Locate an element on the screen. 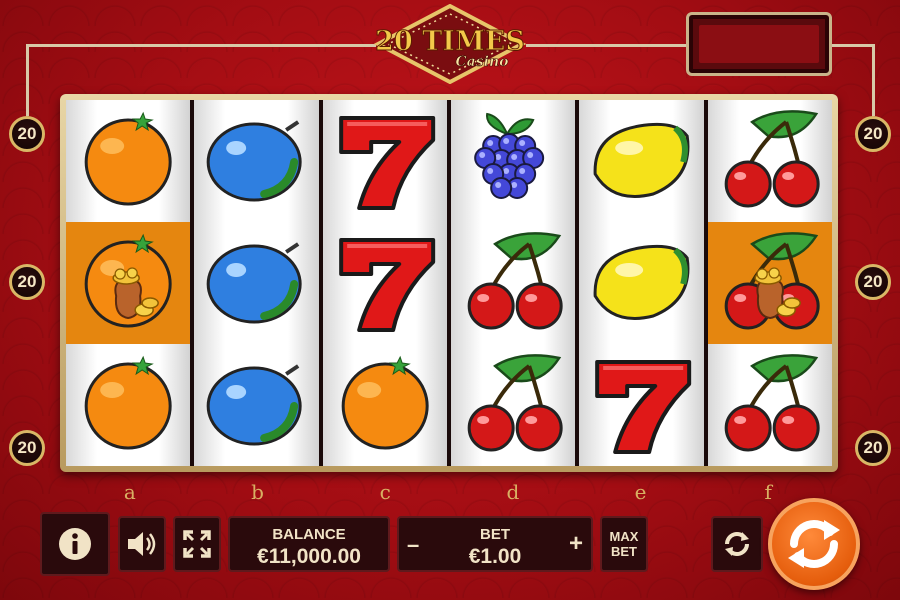  payline-badge-right-1: 20 is located at coordinates (873, 134).